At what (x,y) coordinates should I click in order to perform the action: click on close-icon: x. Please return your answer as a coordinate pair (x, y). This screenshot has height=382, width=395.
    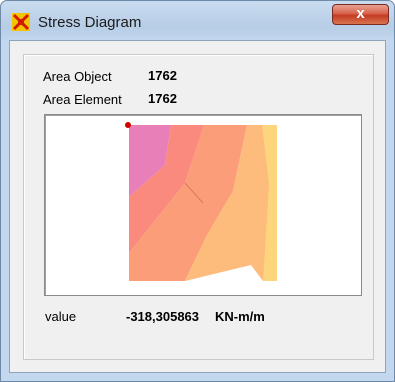
    Looking at the image, I should click on (360, 13).